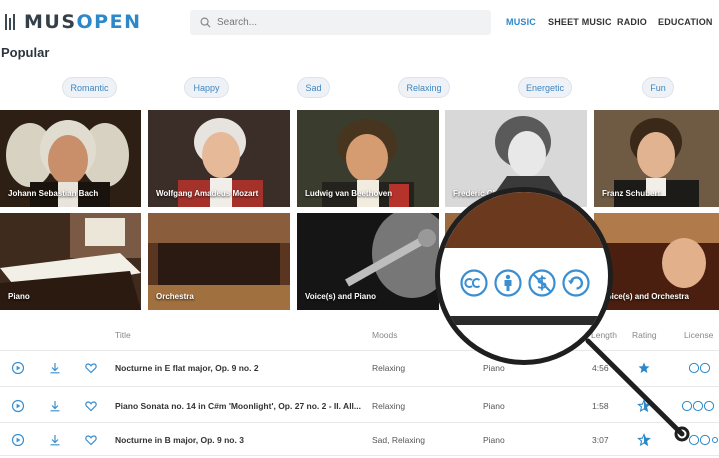  What do you see at coordinates (474, 283) in the screenshot?
I see `cc-icon` at bounding box center [474, 283].